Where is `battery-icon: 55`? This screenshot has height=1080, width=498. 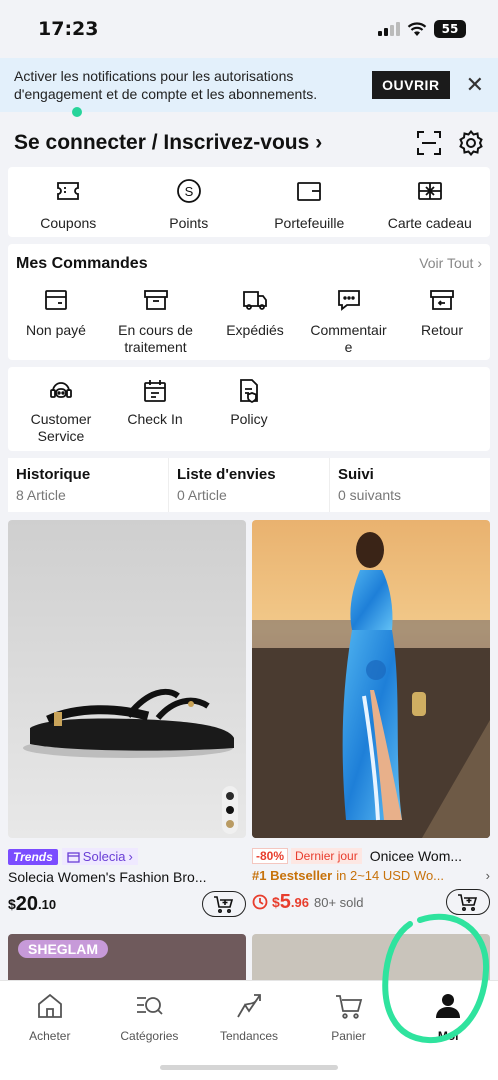
battery-icon: 55 is located at coordinates (450, 29).